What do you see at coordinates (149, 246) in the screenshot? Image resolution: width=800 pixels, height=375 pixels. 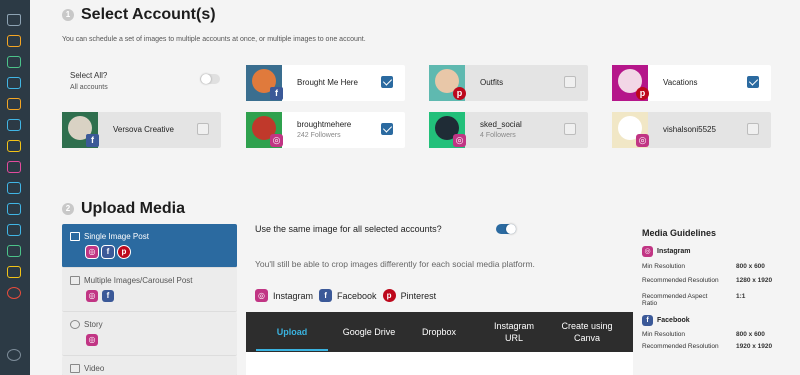 I see `post-type-single-image: Single Image Post ◎ f p` at bounding box center [149, 246].